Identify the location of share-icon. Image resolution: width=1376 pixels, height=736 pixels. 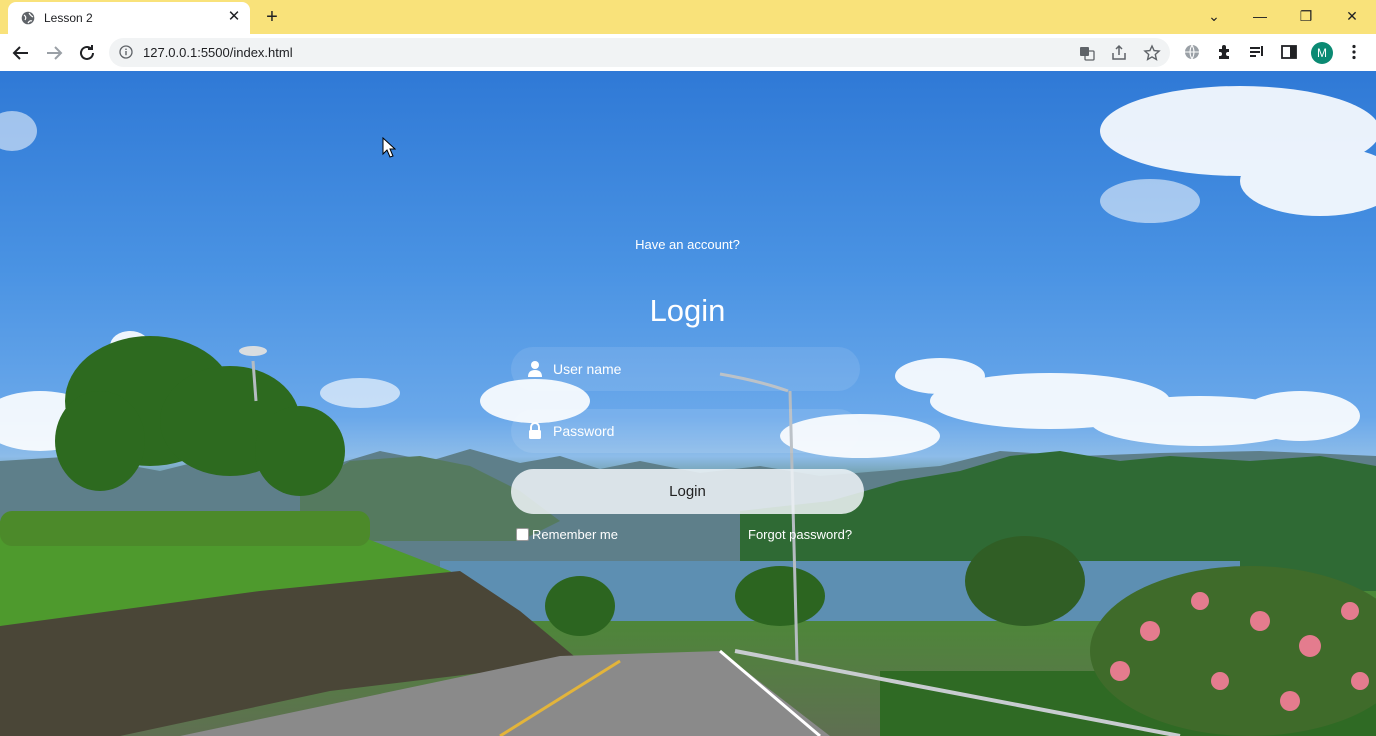
(1119, 53).